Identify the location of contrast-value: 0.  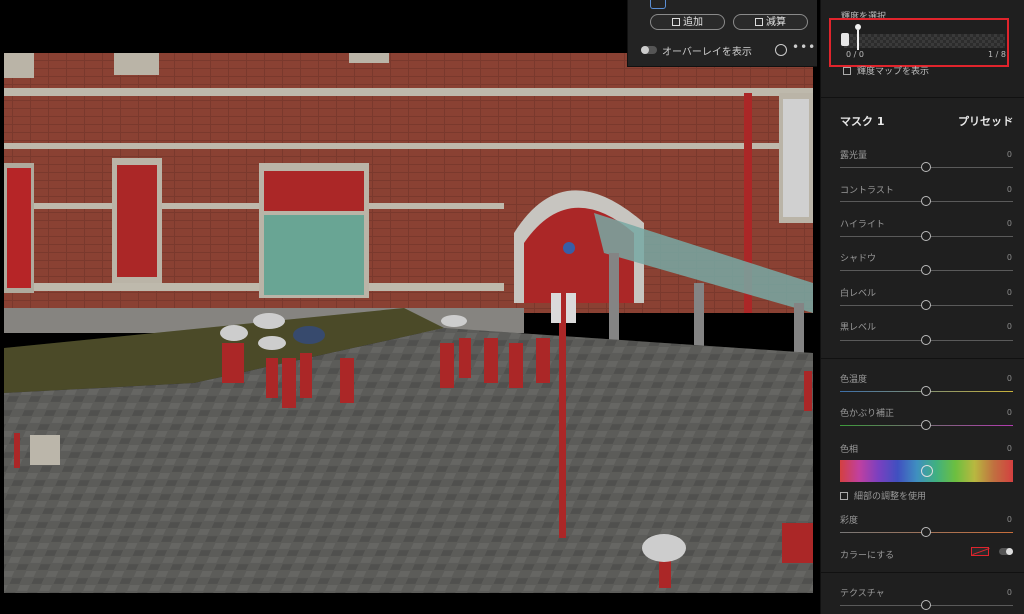
(1009, 189).